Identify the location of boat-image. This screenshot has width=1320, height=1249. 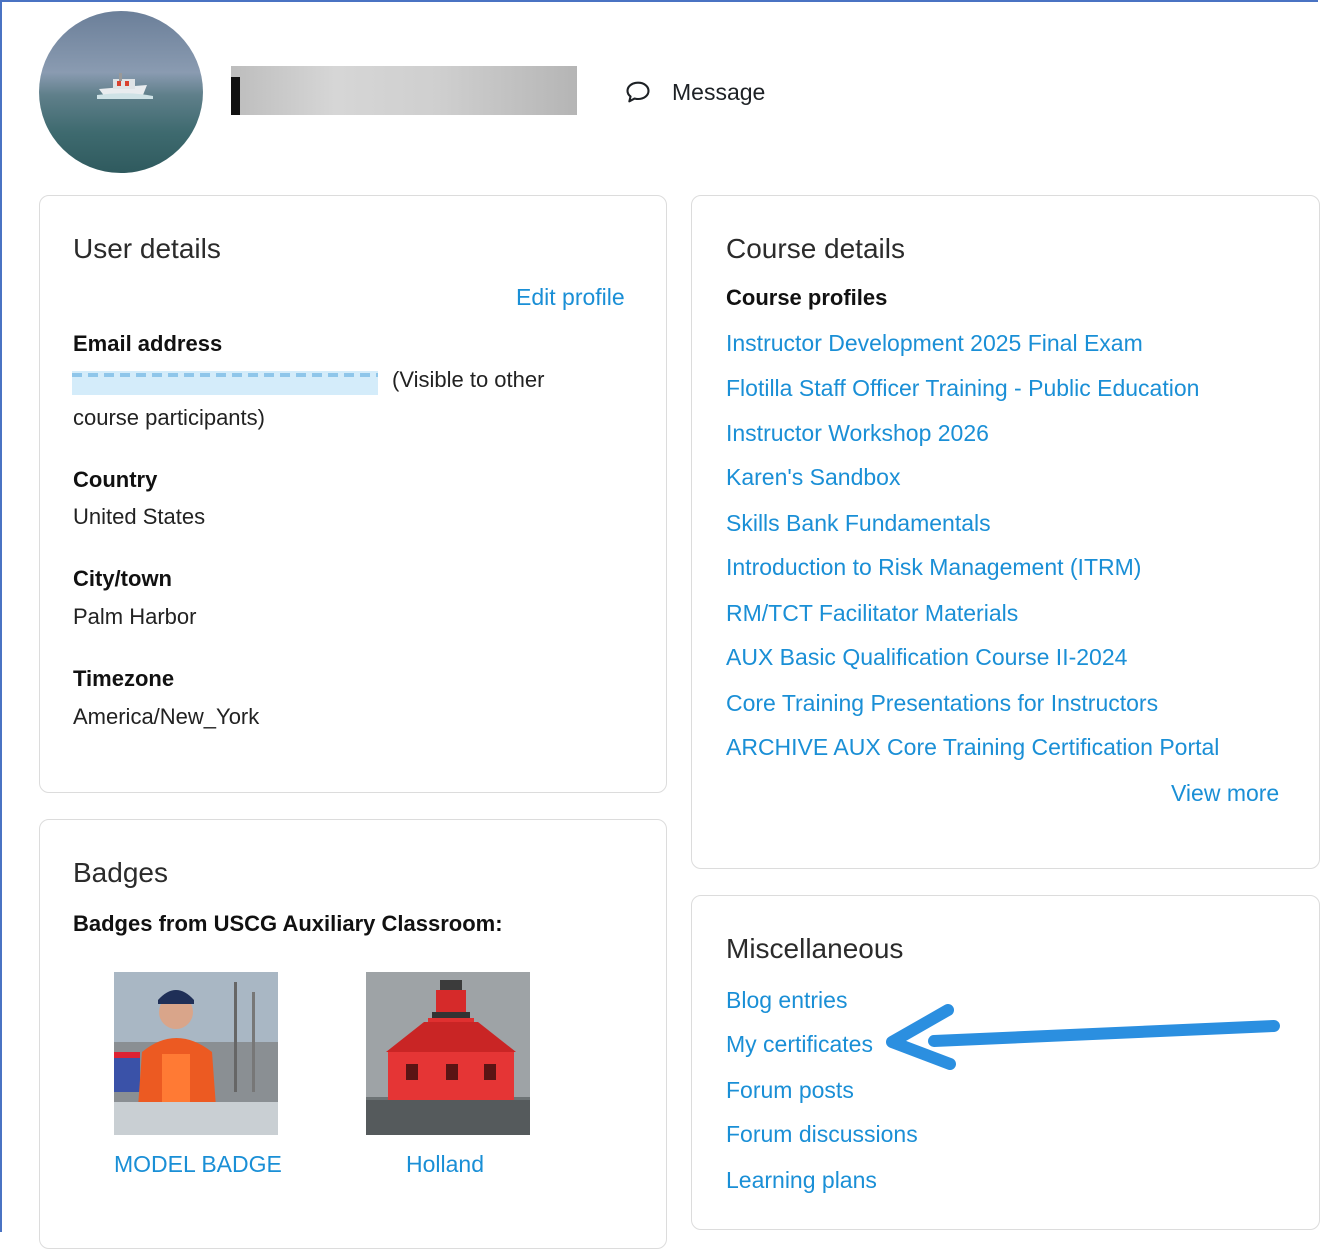
(125, 86).